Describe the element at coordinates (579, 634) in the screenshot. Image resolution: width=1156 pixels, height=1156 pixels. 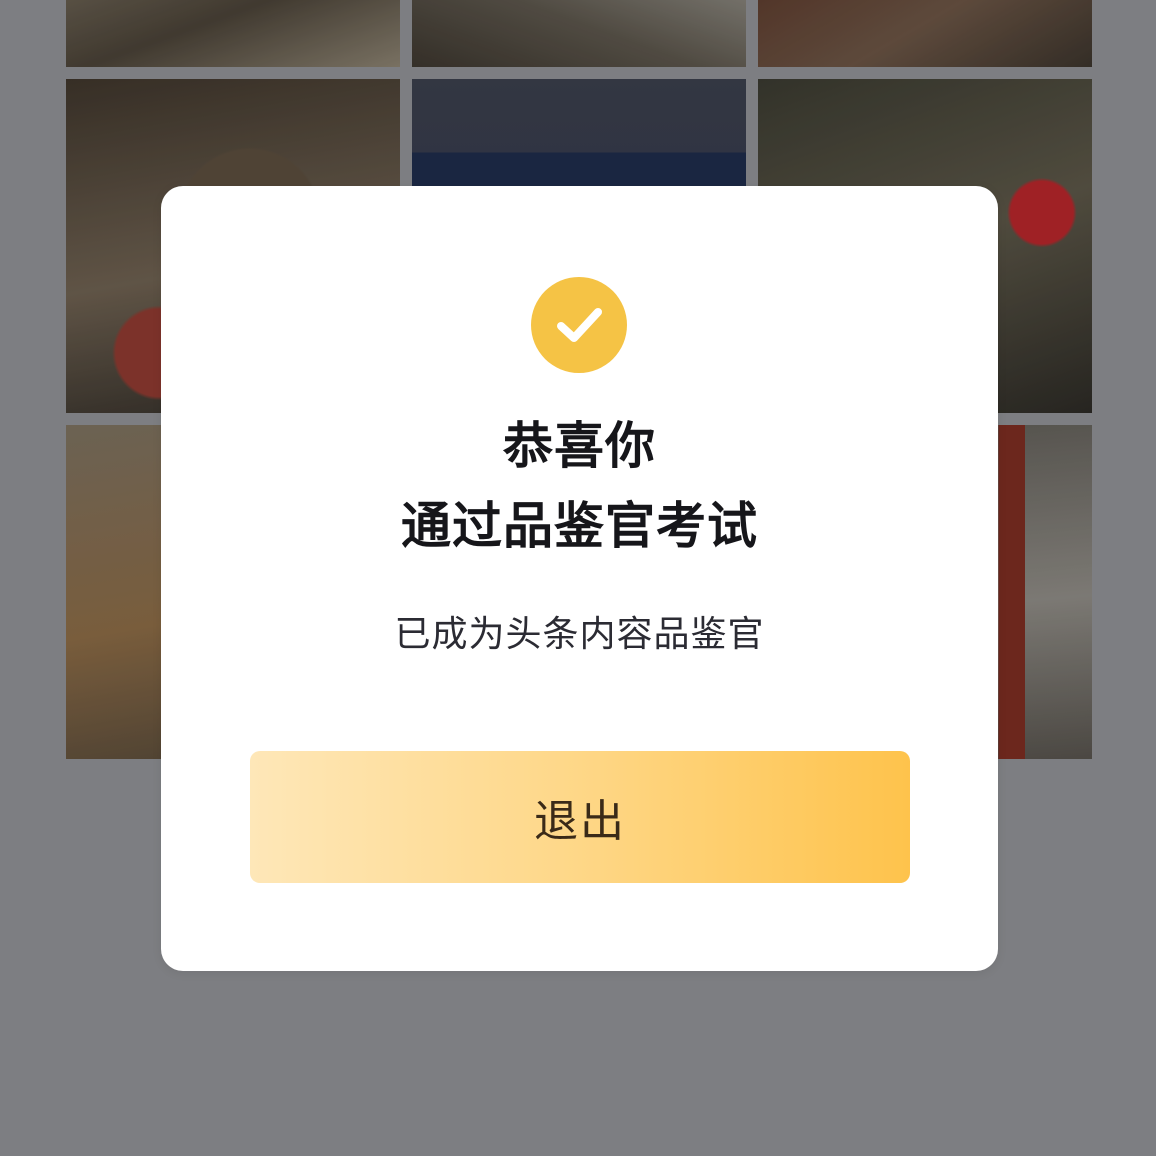
I see `dialog-subtitle: 已成为头条内容品鉴官` at that location.